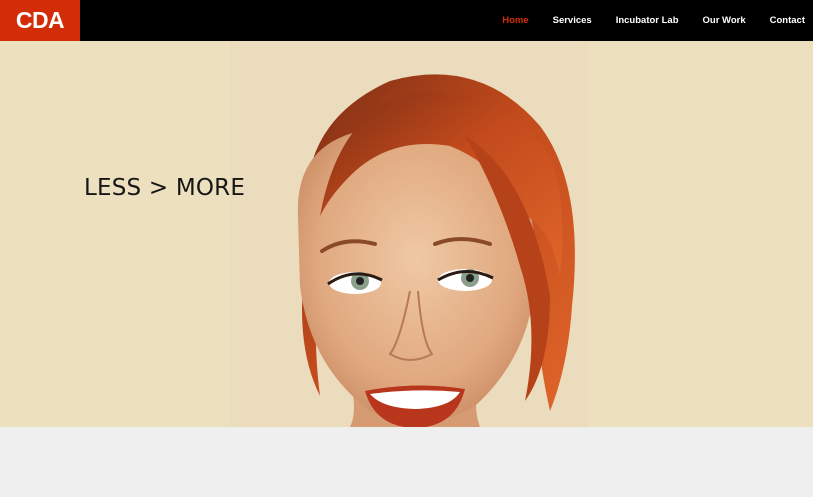  I want to click on site-logo: CDA, so click(40, 20).